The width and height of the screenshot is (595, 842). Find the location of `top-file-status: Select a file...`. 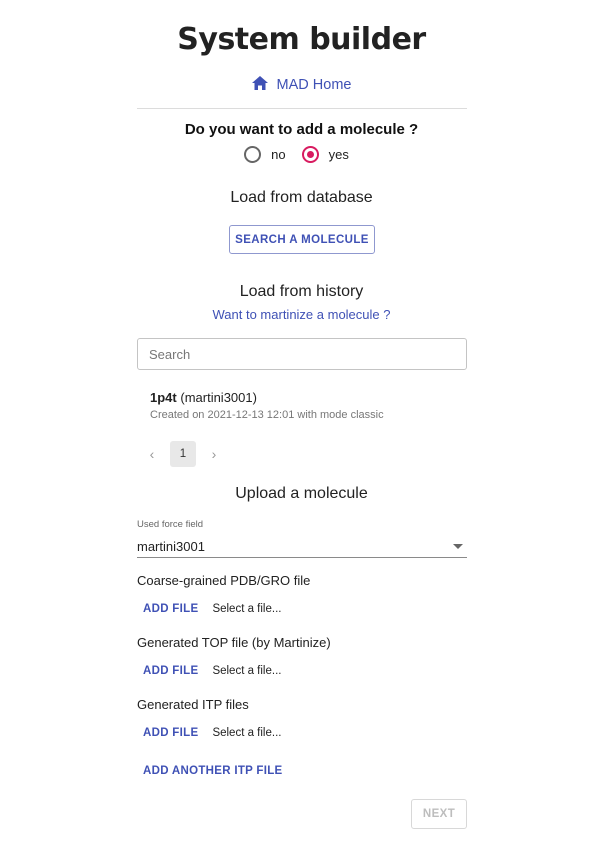

top-file-status: Select a file... is located at coordinates (247, 671).